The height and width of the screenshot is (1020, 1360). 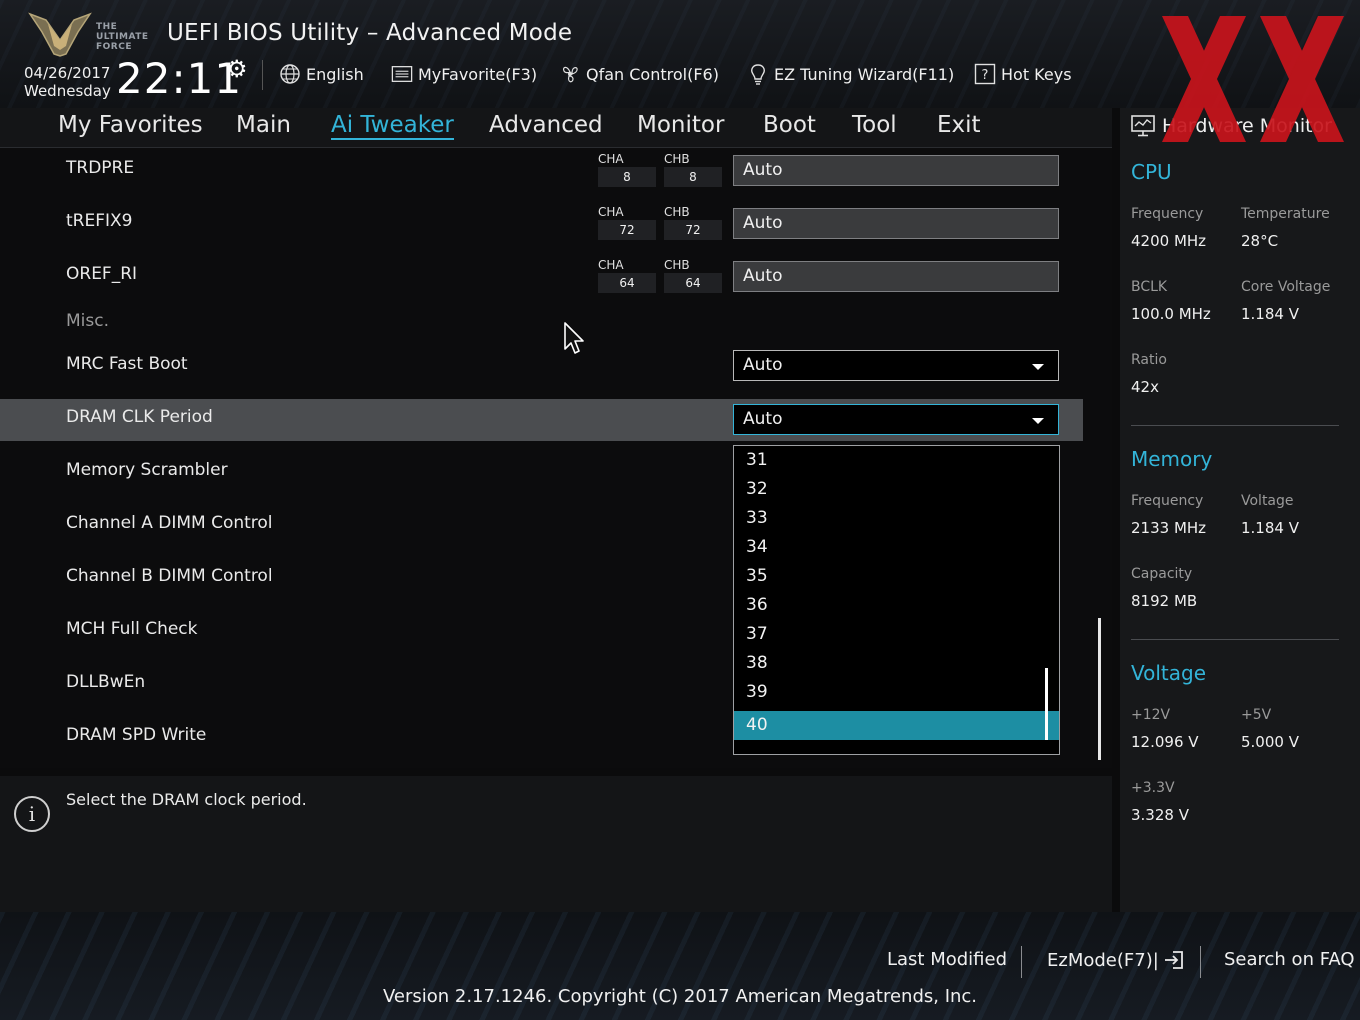 I want to click on cpu-temperature-value: 28°C, so click(x=1260, y=241).